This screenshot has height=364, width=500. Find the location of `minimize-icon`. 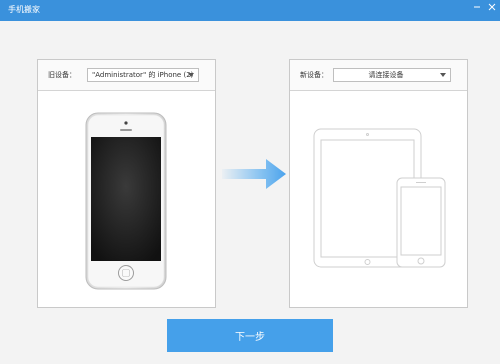

minimize-icon is located at coordinates (477, 7).